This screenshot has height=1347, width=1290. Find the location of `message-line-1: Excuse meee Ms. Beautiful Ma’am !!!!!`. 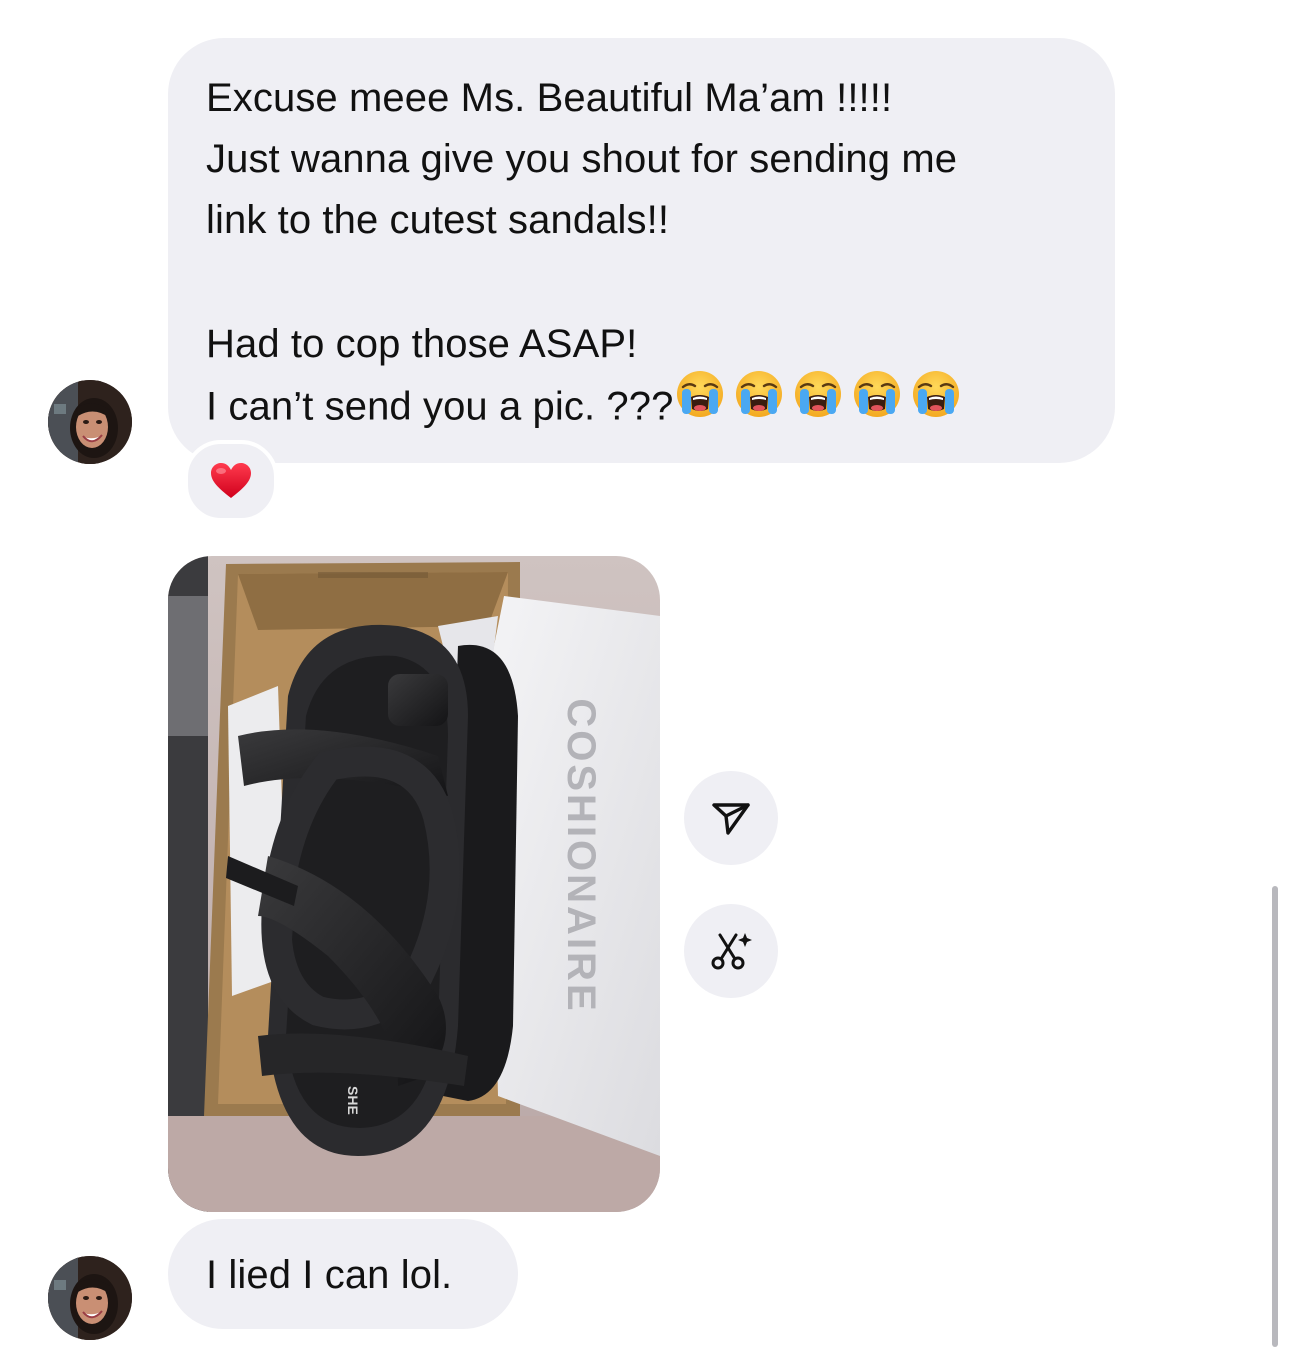

message-line-1: Excuse meee Ms. Beautiful Ma’am !!!!! is located at coordinates (549, 98).